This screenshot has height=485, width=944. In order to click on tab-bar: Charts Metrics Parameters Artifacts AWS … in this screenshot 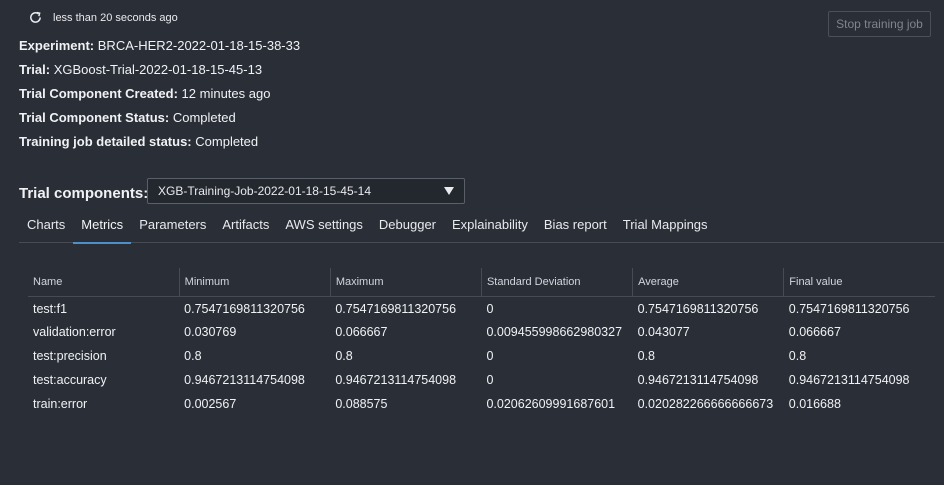, I will do `click(481, 227)`.